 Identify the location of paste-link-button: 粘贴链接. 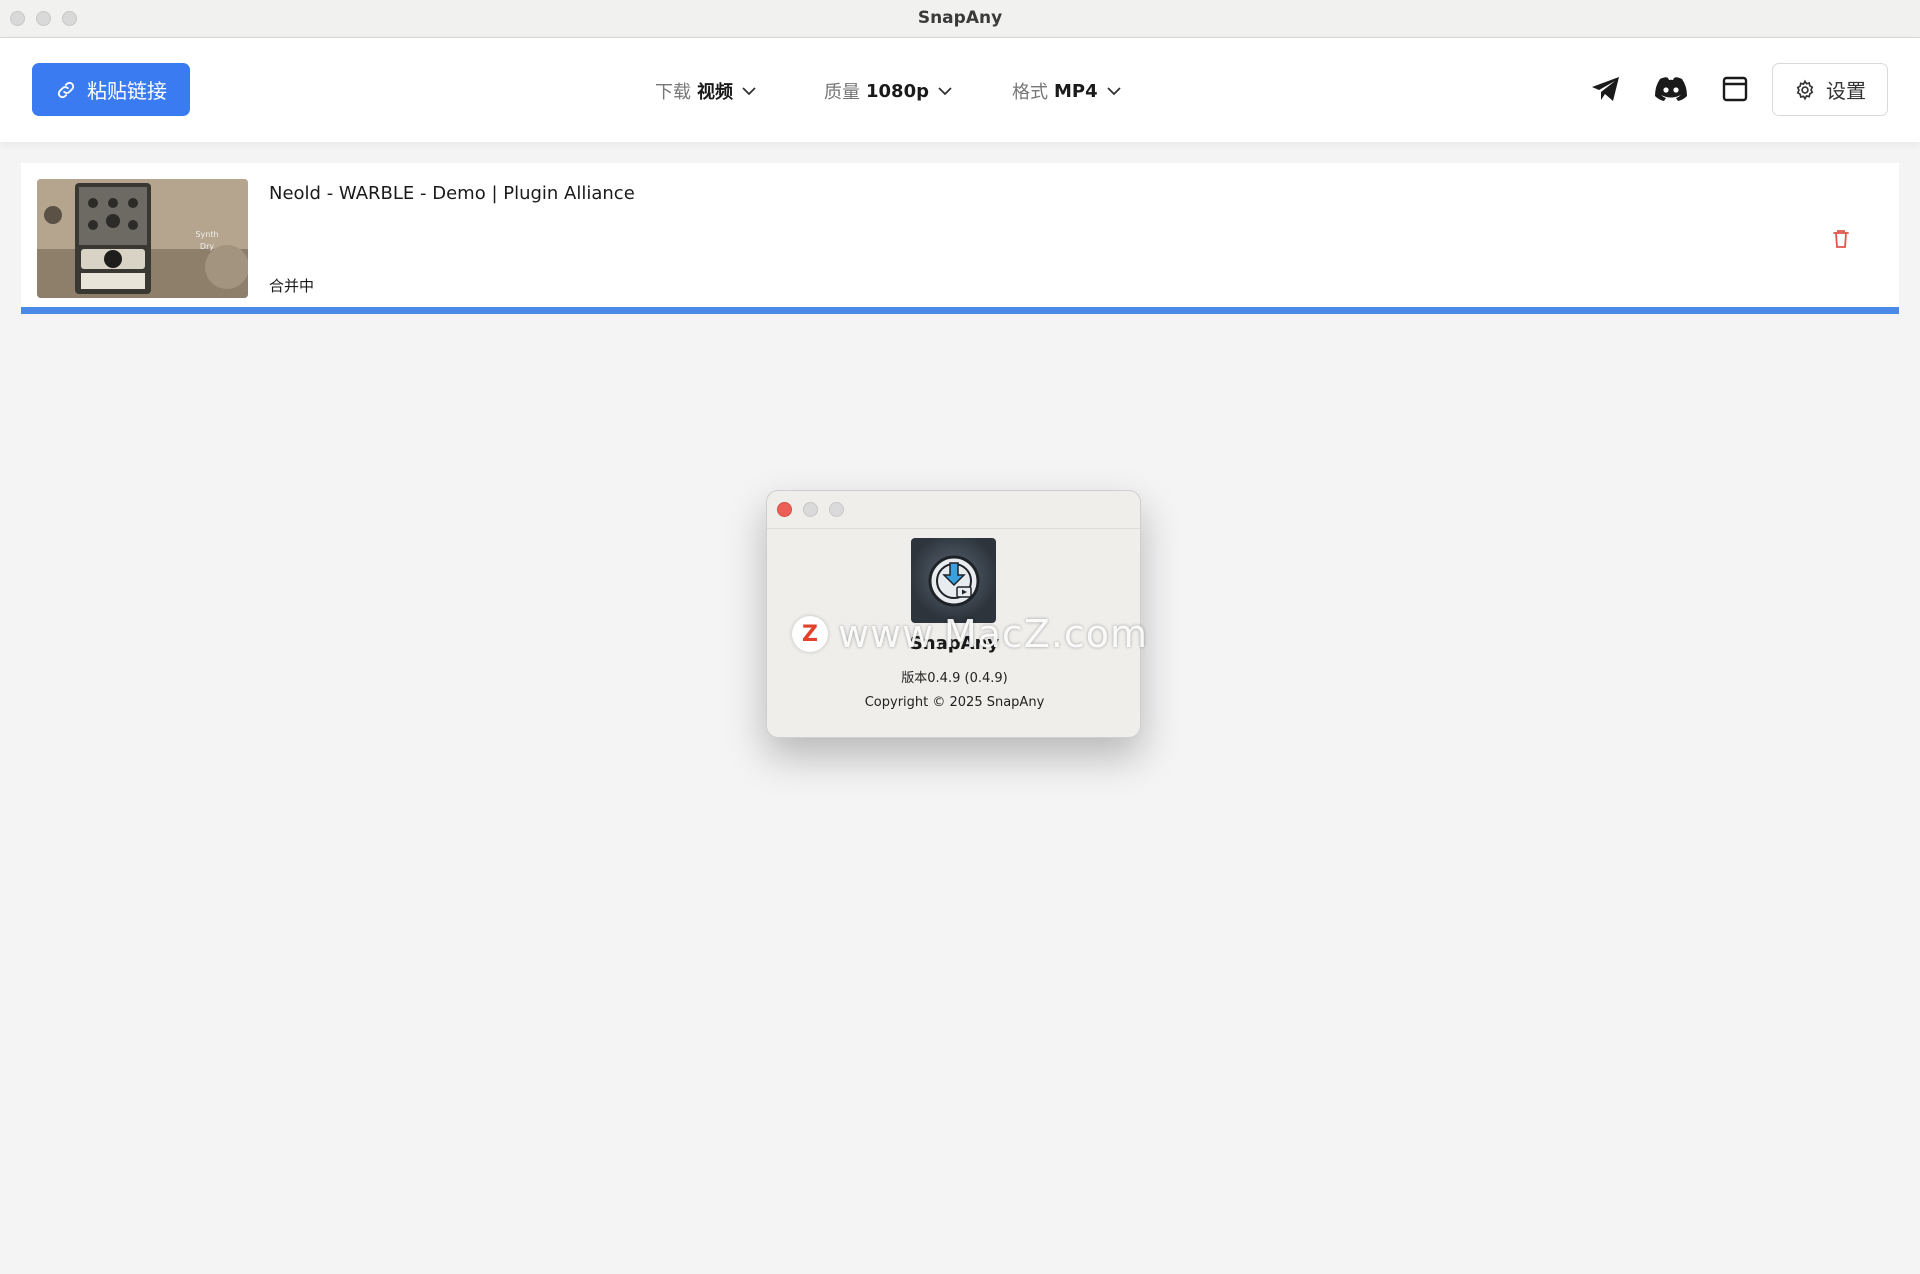
(111, 89).